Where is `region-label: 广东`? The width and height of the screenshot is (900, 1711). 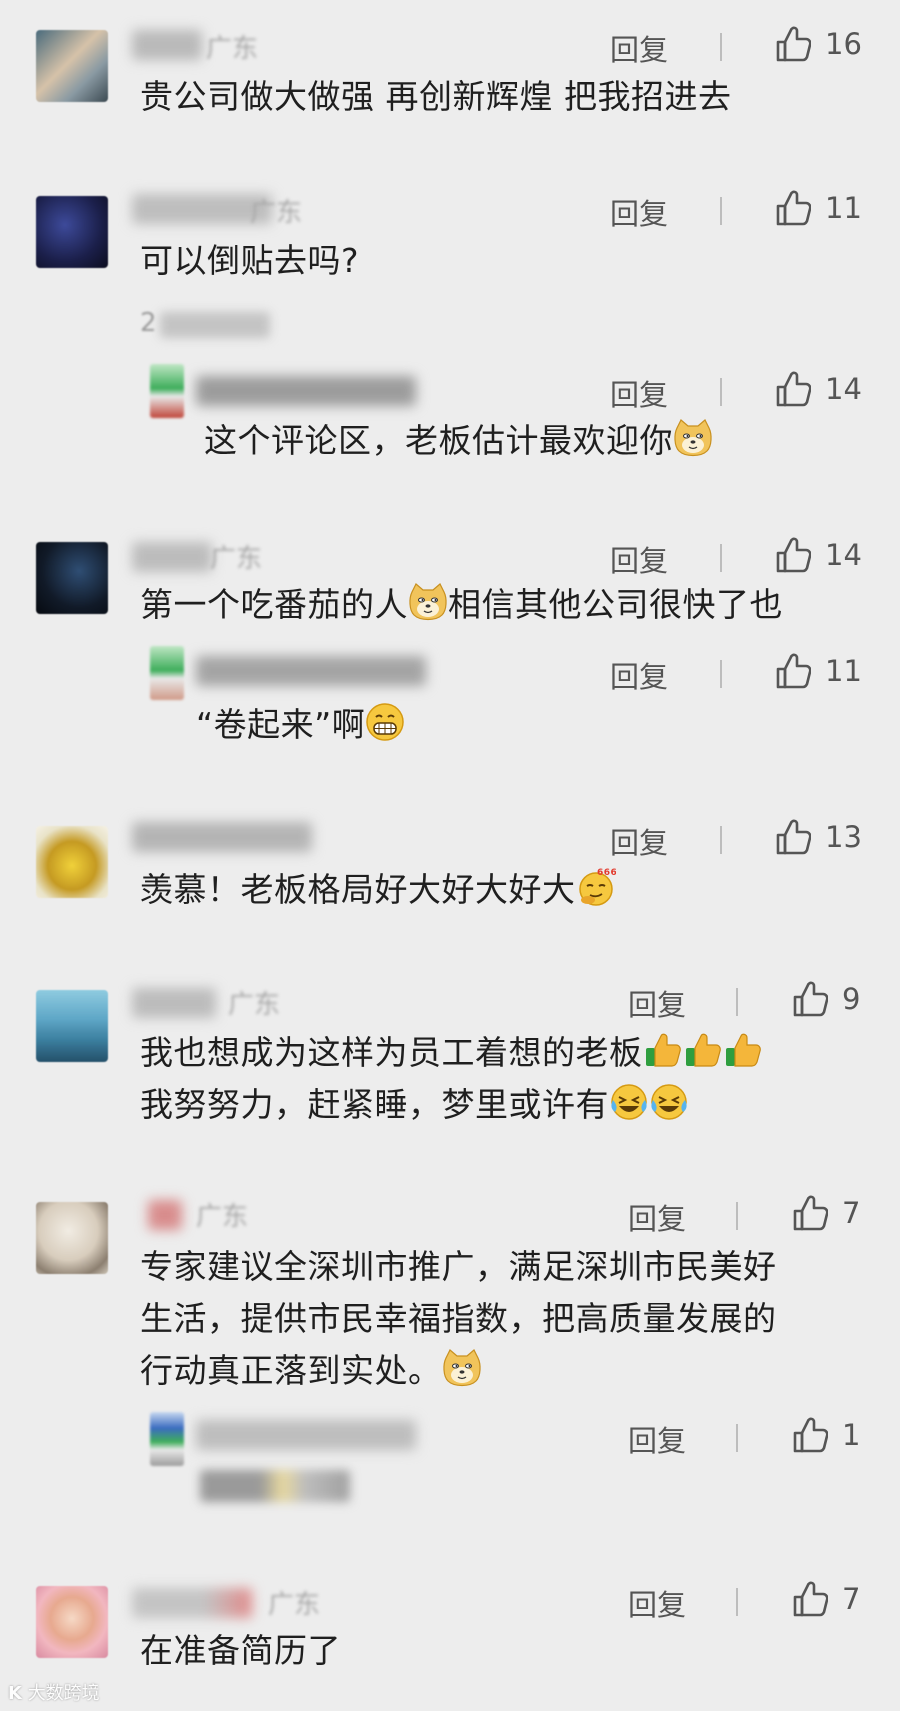
region-label: 广东 is located at coordinates (294, 1605).